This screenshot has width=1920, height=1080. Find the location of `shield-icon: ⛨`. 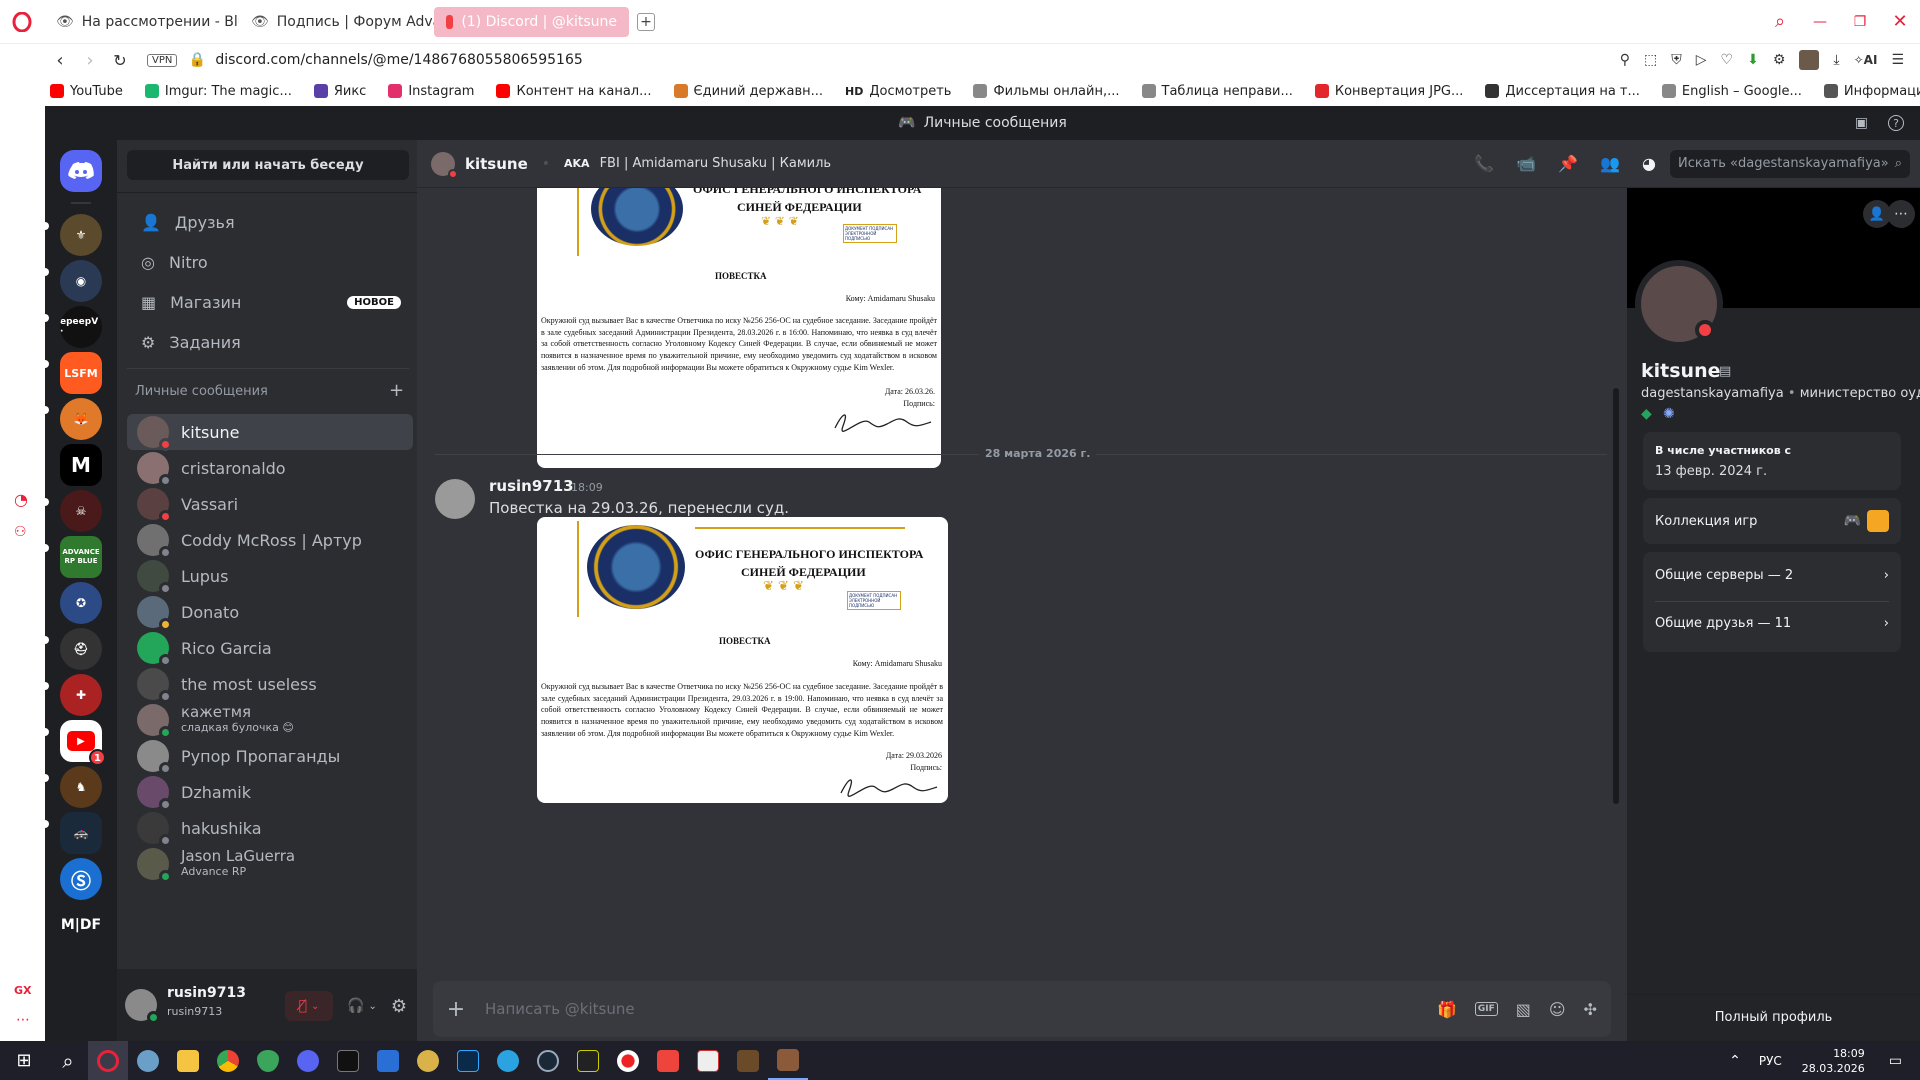

shield-icon: ⛨ is located at coordinates (1676, 60).